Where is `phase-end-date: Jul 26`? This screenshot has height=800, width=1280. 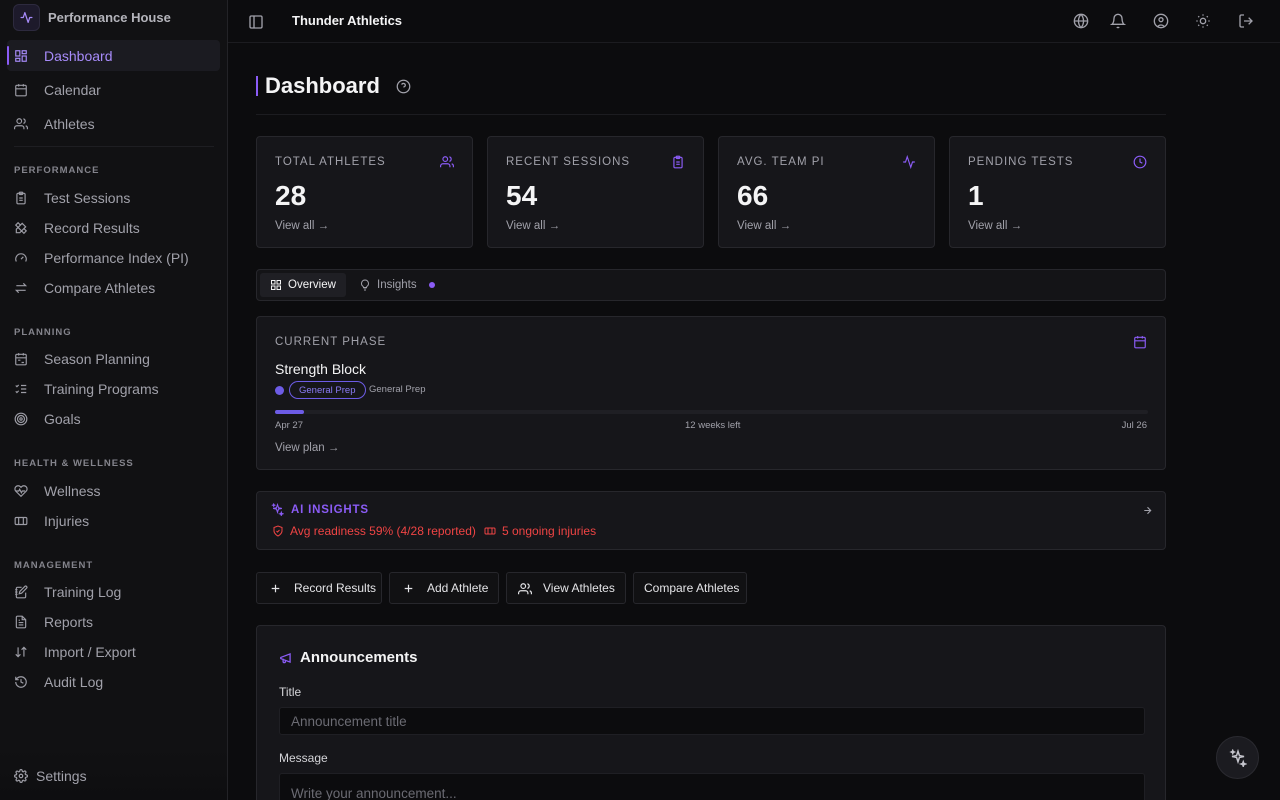 phase-end-date: Jul 26 is located at coordinates (1134, 425).